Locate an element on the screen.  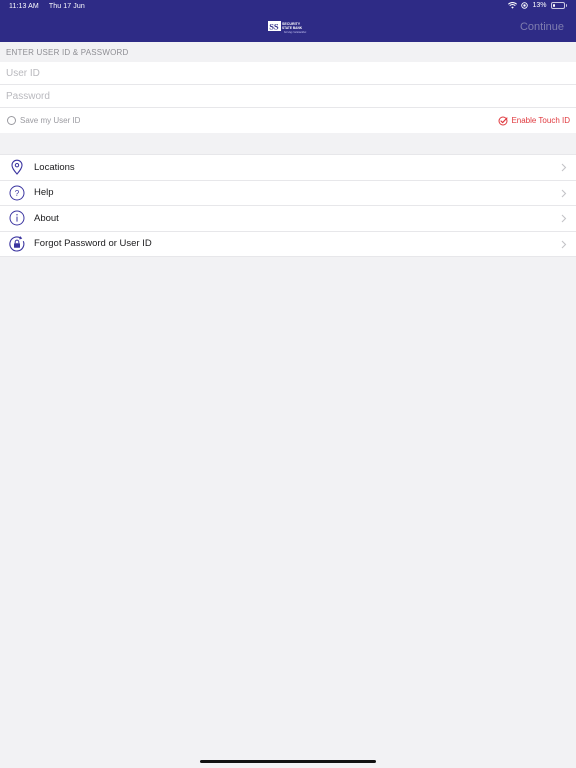
menu-item-help: ? Help is located at coordinates (288, 193).